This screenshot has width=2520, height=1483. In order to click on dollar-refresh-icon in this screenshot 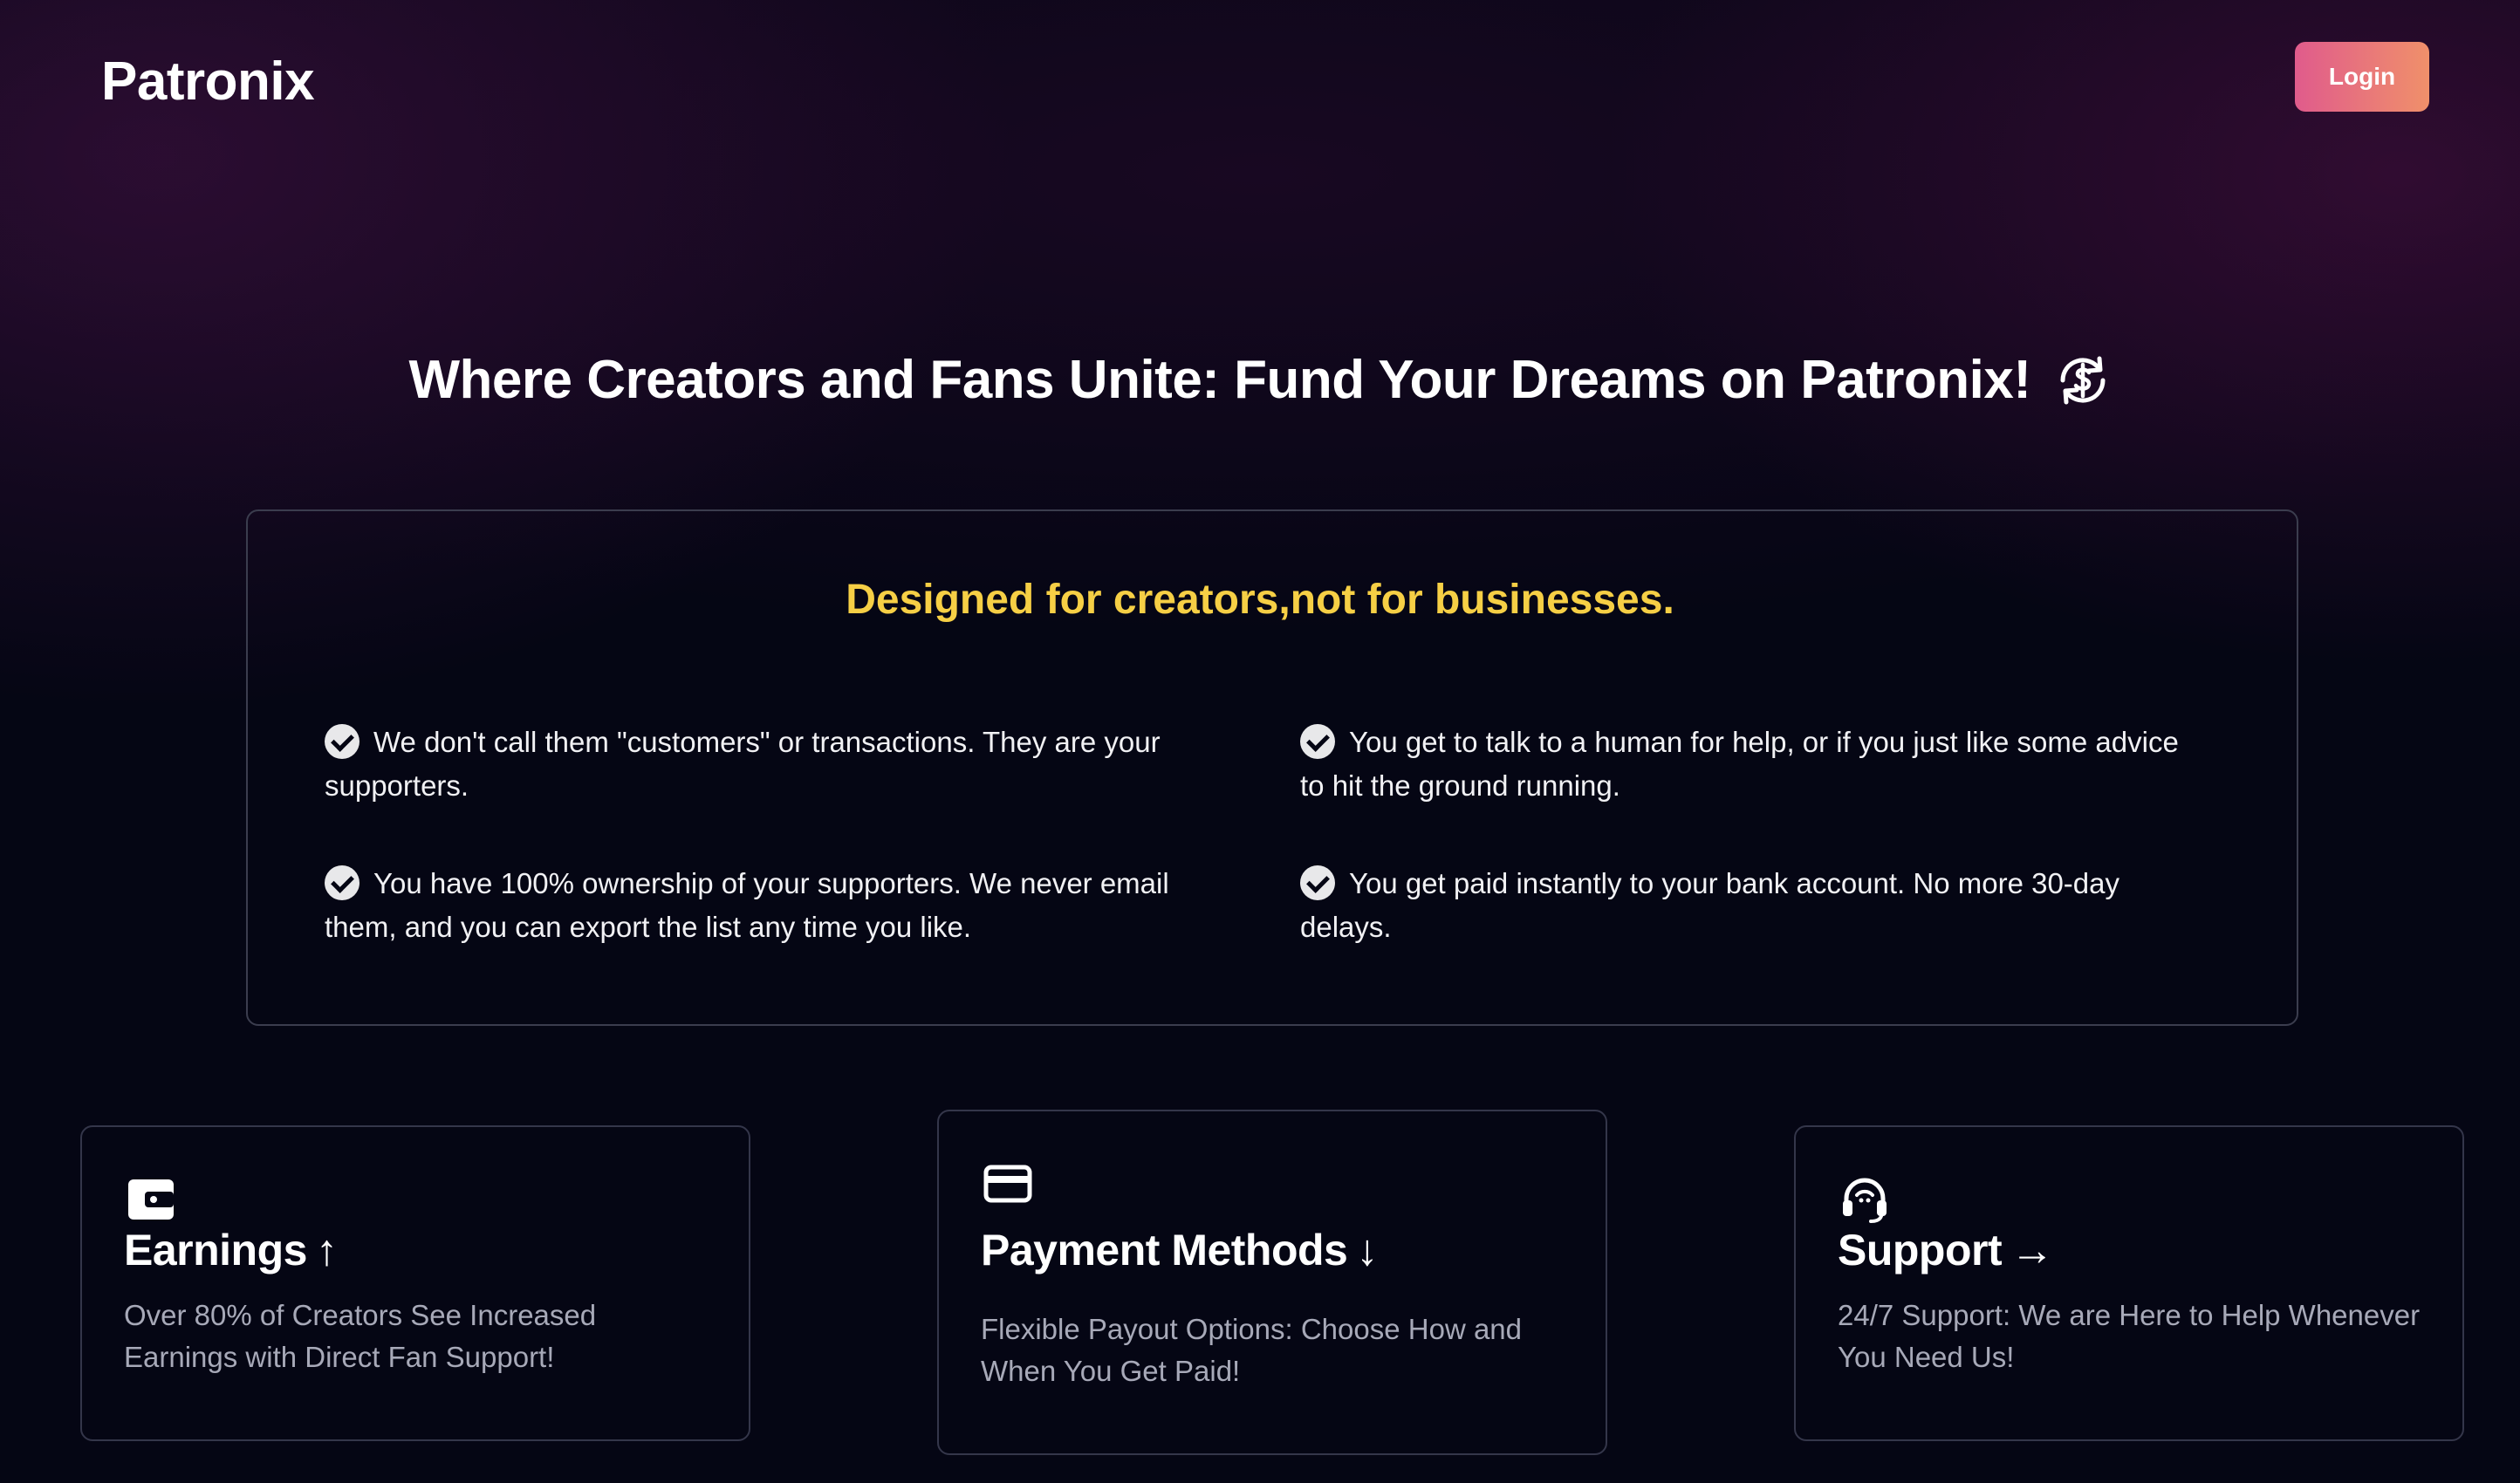, I will do `click(2082, 380)`.